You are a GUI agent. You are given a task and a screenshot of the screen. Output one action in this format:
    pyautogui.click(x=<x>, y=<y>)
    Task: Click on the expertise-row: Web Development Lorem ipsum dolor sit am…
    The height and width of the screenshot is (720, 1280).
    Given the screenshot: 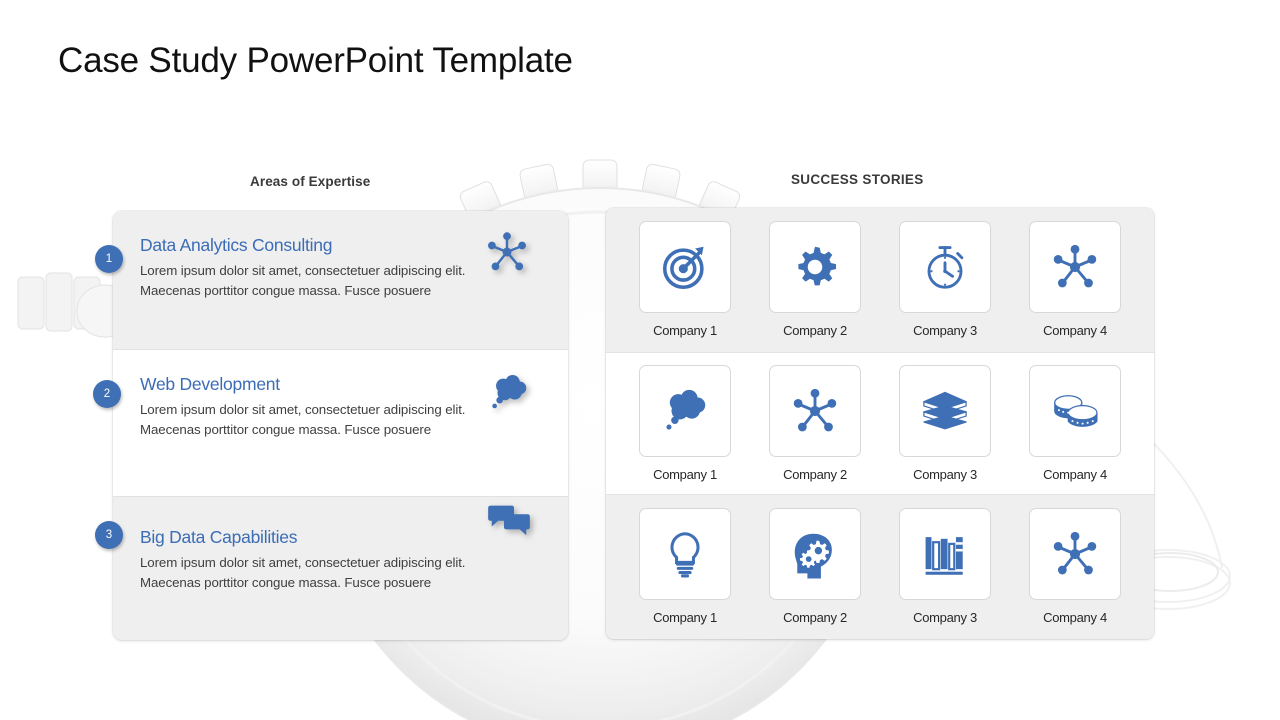 What is the action you would take?
    pyautogui.click(x=340, y=423)
    